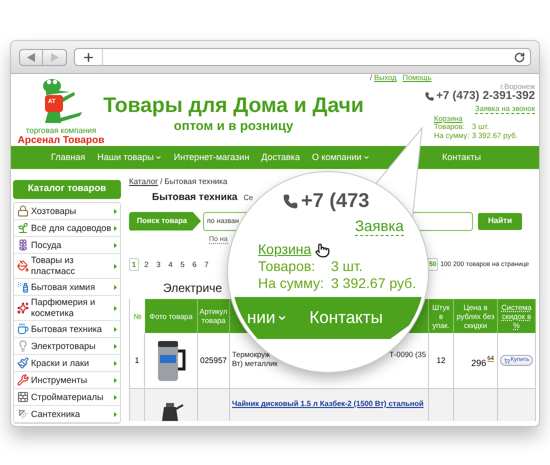  What do you see at coordinates (23, 363) in the screenshot?
I see `paintbrush-icon` at bounding box center [23, 363].